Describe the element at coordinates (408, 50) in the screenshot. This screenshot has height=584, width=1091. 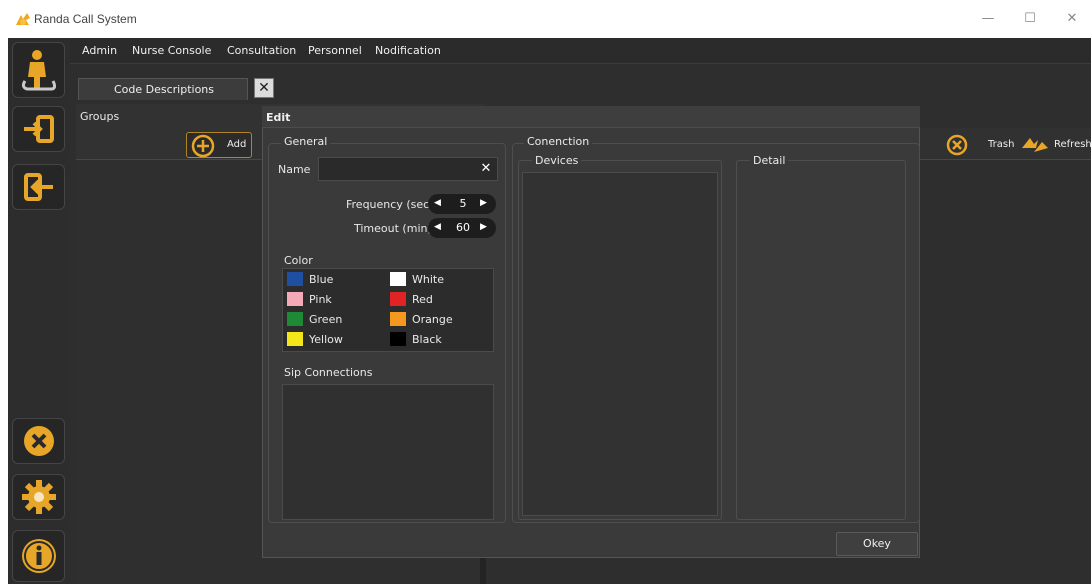
I see `menu-nodification: Nodification` at that location.